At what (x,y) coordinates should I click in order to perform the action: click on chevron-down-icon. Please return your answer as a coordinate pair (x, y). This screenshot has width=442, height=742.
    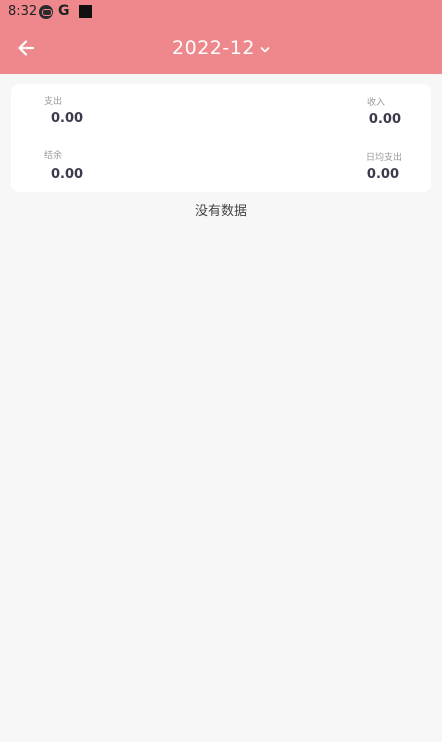
    Looking at the image, I should click on (265, 49).